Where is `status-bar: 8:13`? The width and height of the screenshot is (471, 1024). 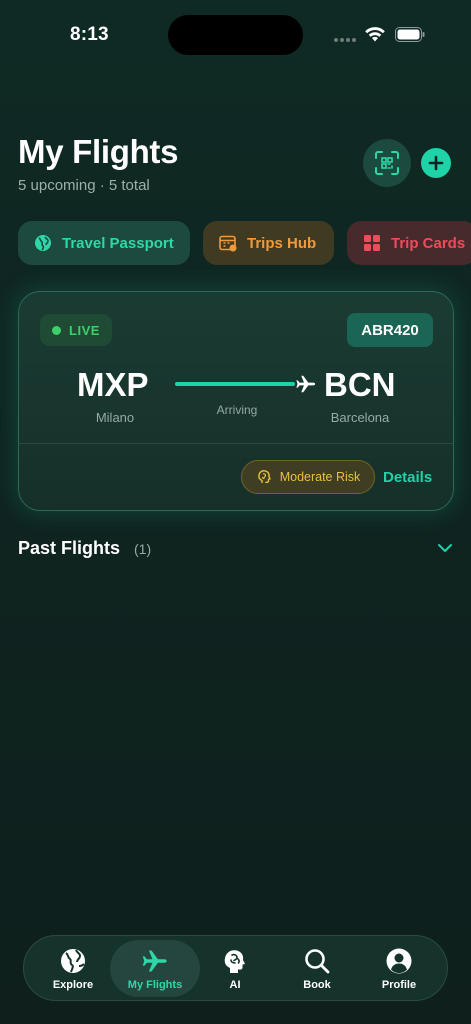 status-bar: 8:13 is located at coordinates (235, 35).